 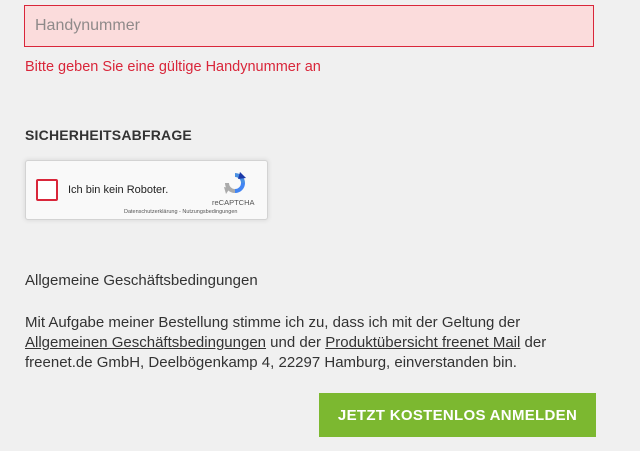 I want to click on phone-number-input, so click(x=309, y=26).